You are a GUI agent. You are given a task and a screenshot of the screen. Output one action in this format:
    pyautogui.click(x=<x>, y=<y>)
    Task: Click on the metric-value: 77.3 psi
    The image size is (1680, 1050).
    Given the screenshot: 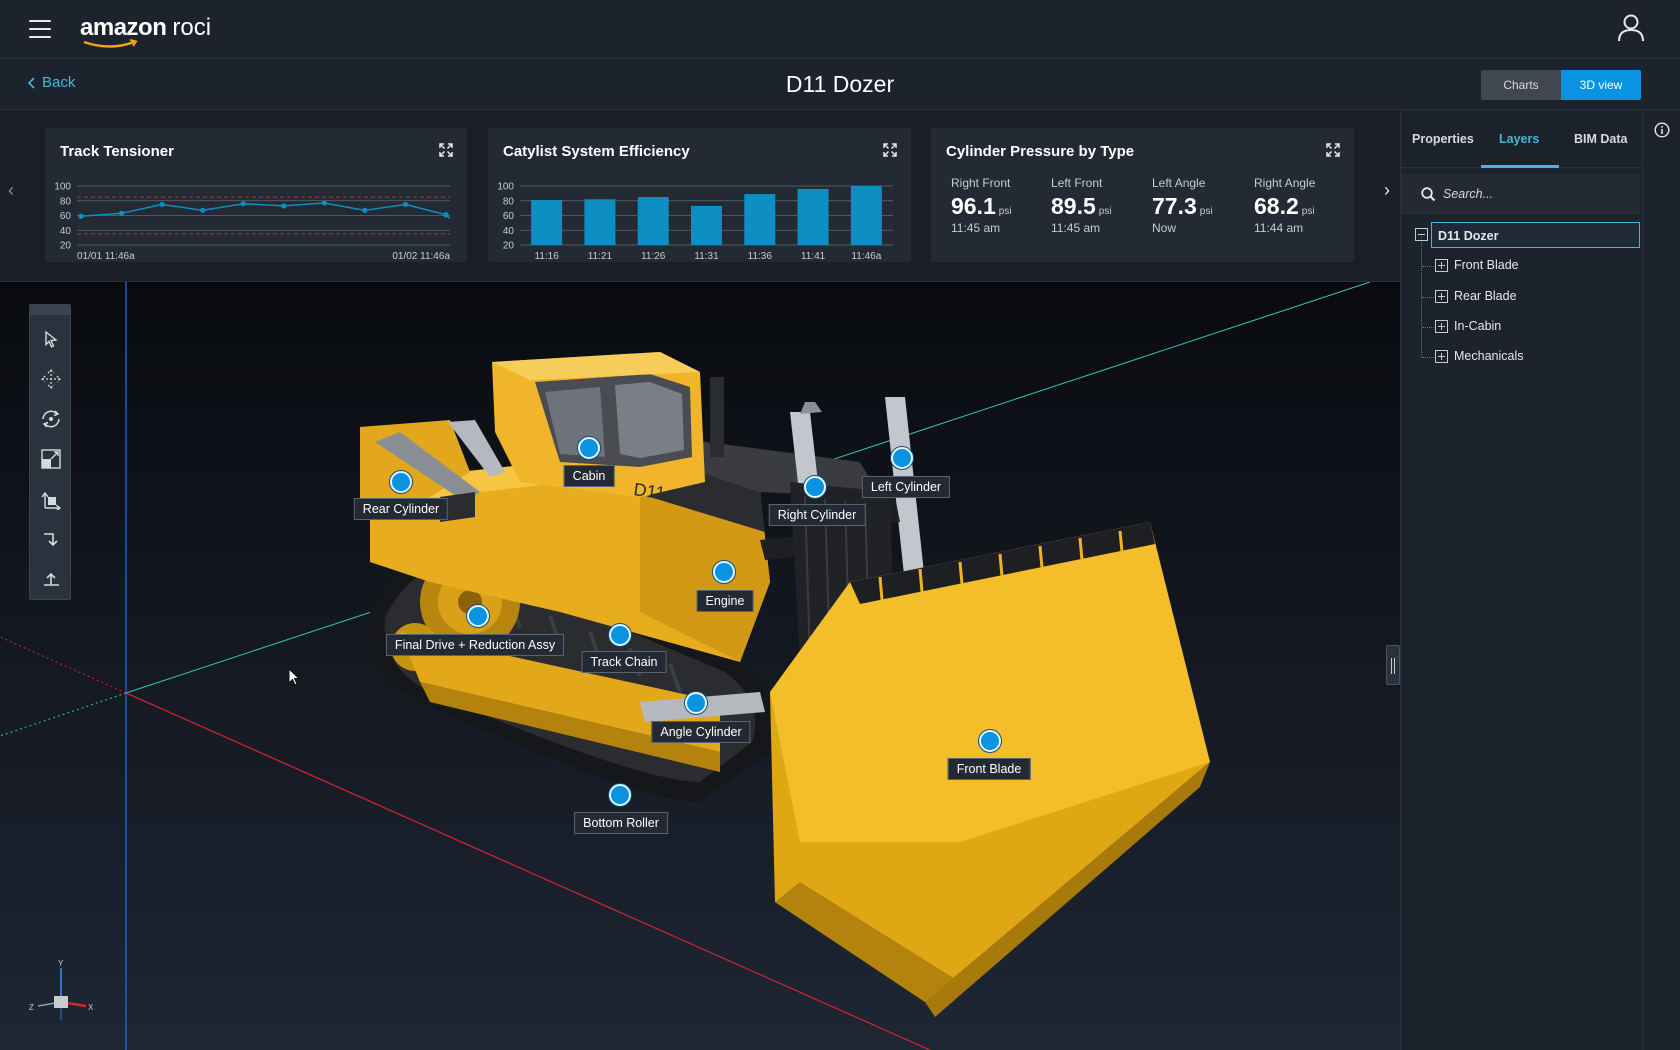 What is the action you would take?
    pyautogui.click(x=1182, y=206)
    